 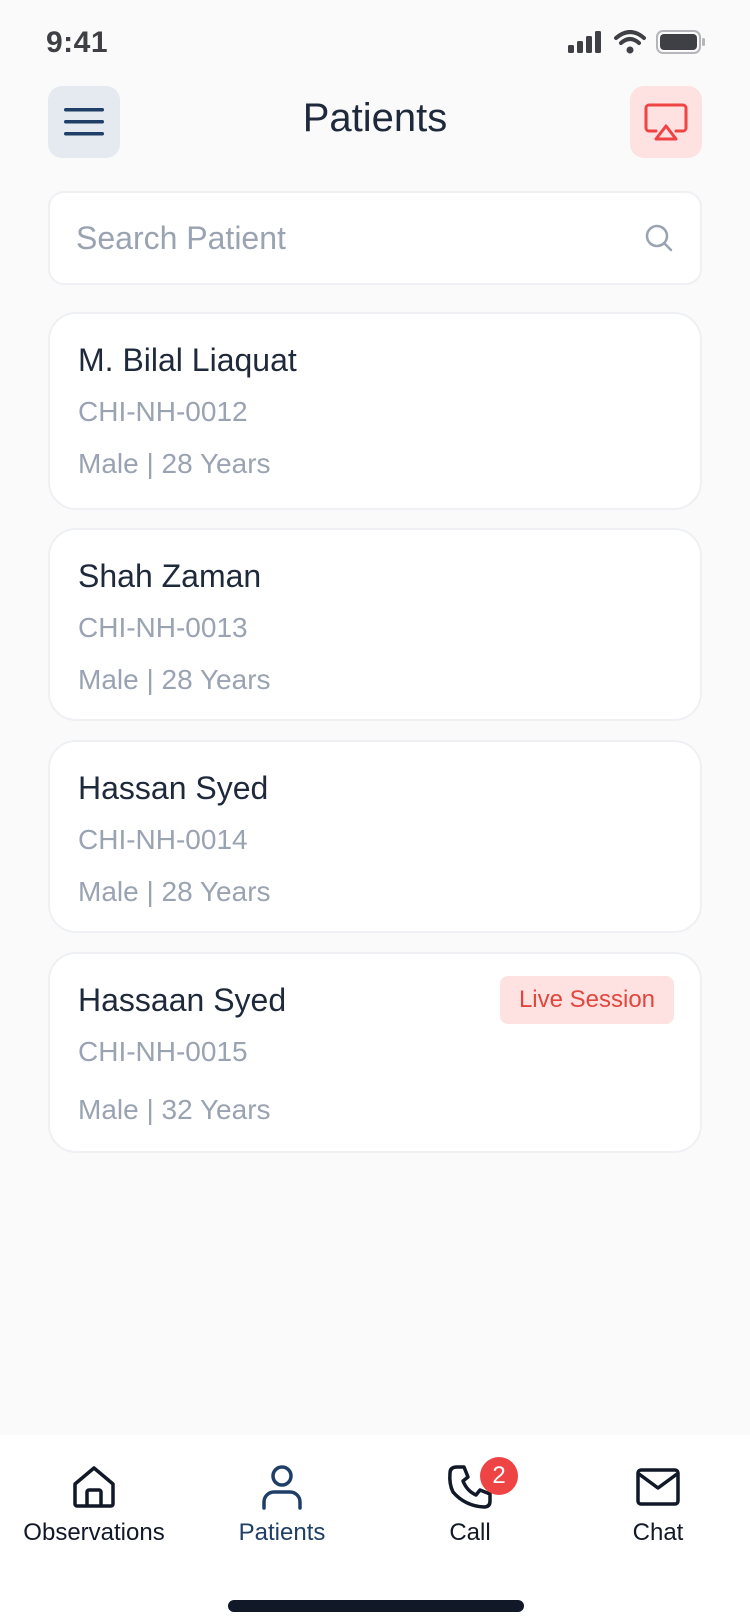 I want to click on battery-icon, so click(x=680, y=42).